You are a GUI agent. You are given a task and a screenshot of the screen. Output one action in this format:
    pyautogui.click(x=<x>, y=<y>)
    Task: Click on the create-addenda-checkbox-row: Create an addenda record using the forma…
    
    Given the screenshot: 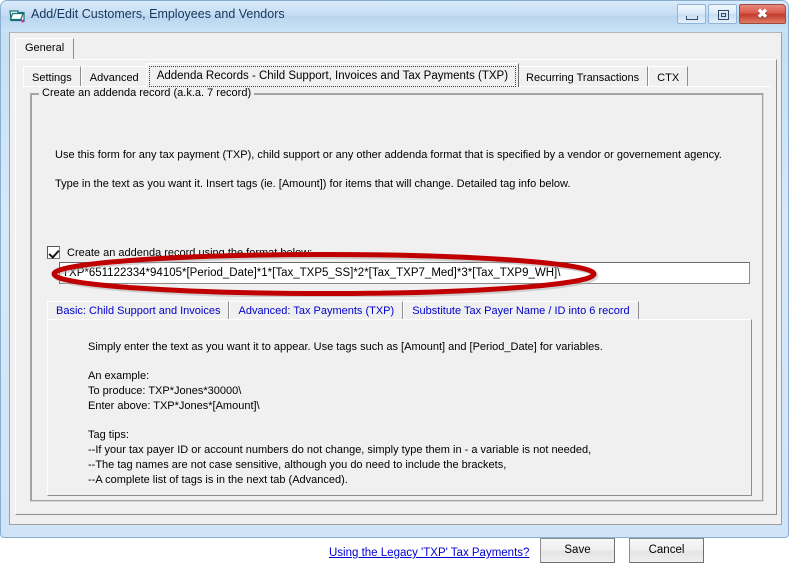 What is the action you would take?
    pyautogui.click(x=179, y=252)
    